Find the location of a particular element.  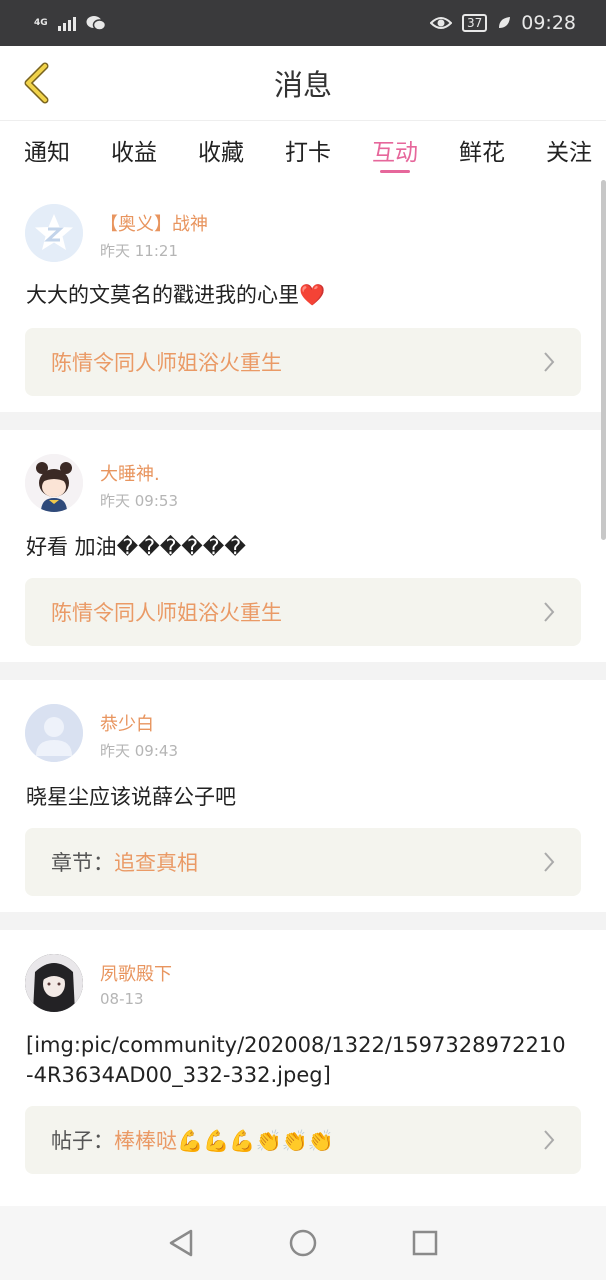

back-chevron-icon is located at coordinates (36, 83).